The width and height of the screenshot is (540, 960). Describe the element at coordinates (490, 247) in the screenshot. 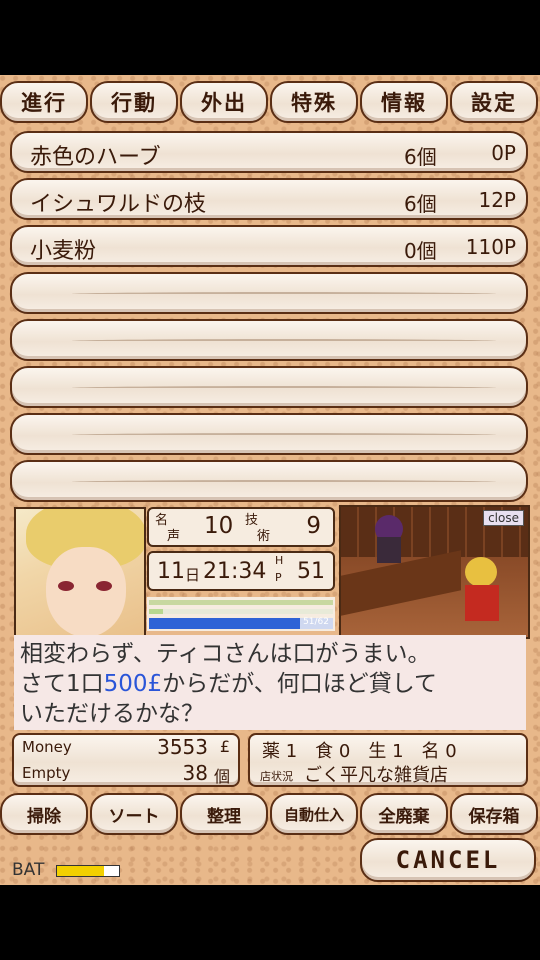

I see `item-price: 110P` at that location.